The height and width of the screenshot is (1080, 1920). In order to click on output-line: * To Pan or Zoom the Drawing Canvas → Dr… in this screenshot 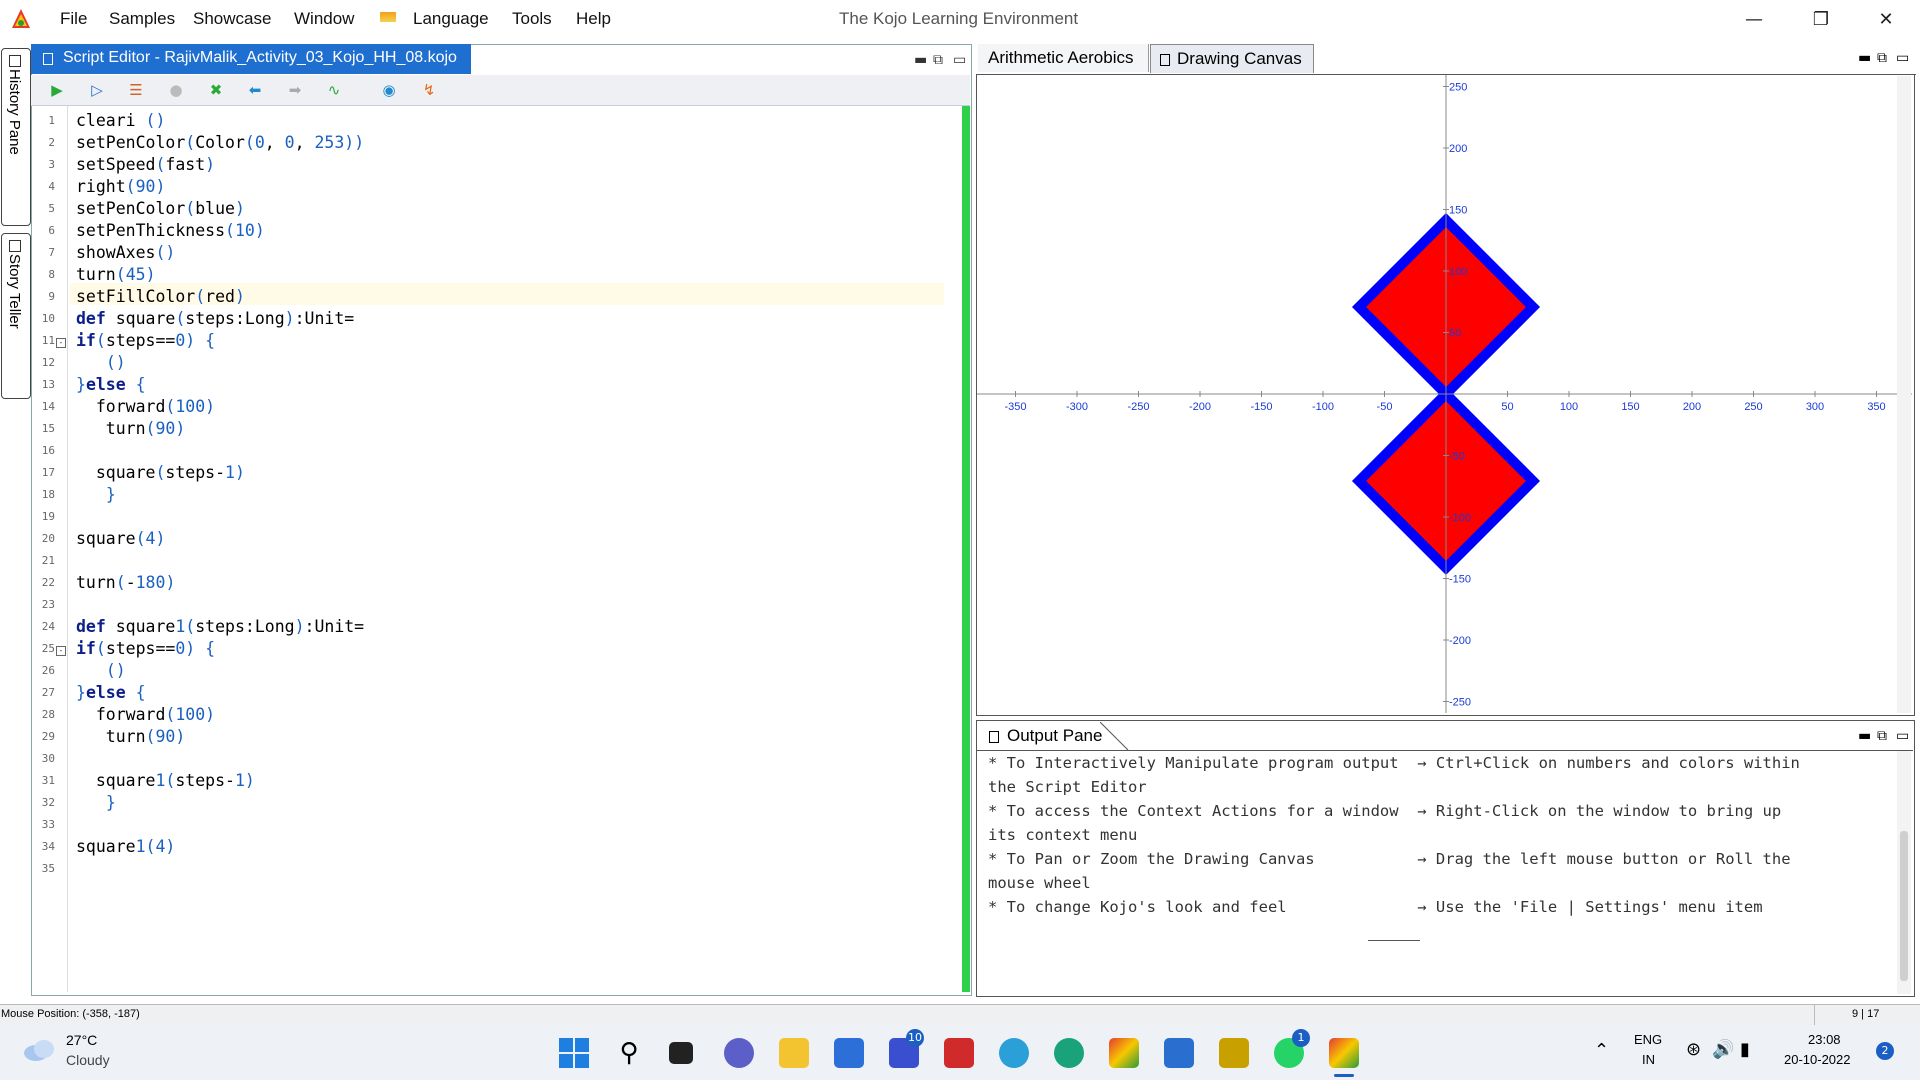, I will do `click(1389, 859)`.